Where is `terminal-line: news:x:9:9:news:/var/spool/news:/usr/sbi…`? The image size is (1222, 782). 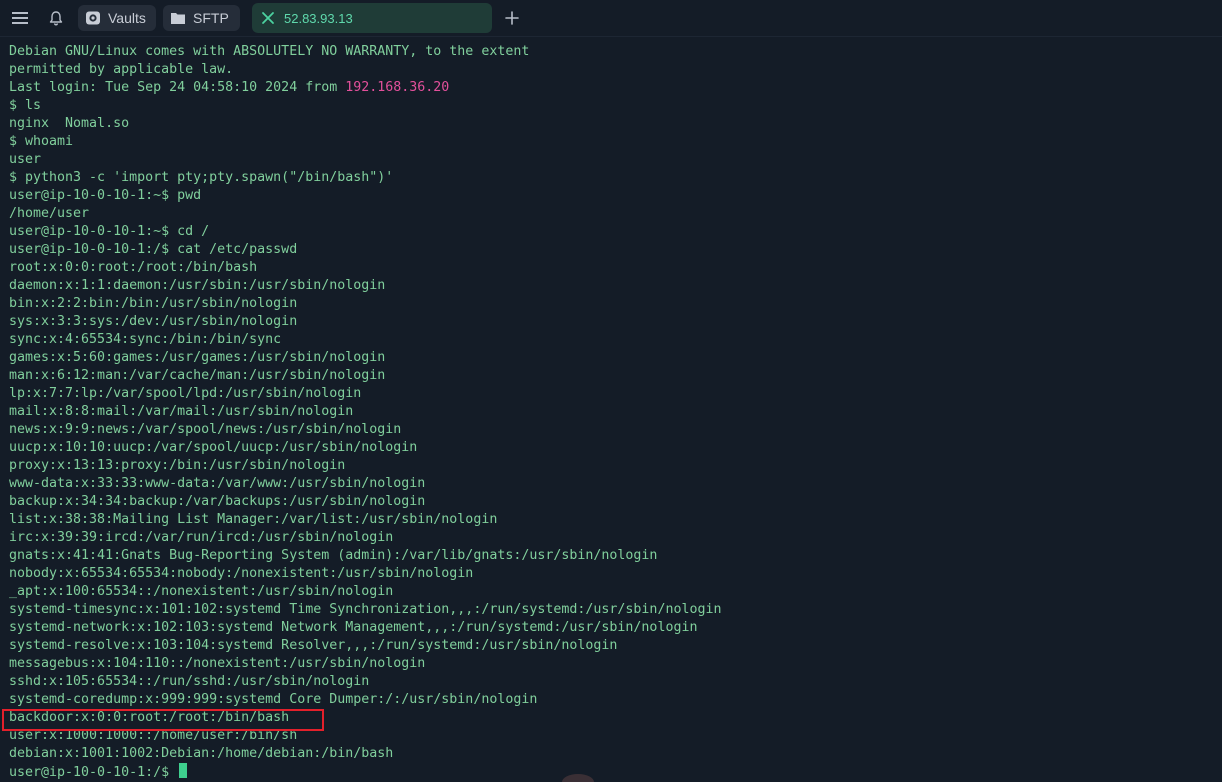 terminal-line: news:x:9:9:news:/var/spool/news:/usr/sbi… is located at coordinates (205, 429).